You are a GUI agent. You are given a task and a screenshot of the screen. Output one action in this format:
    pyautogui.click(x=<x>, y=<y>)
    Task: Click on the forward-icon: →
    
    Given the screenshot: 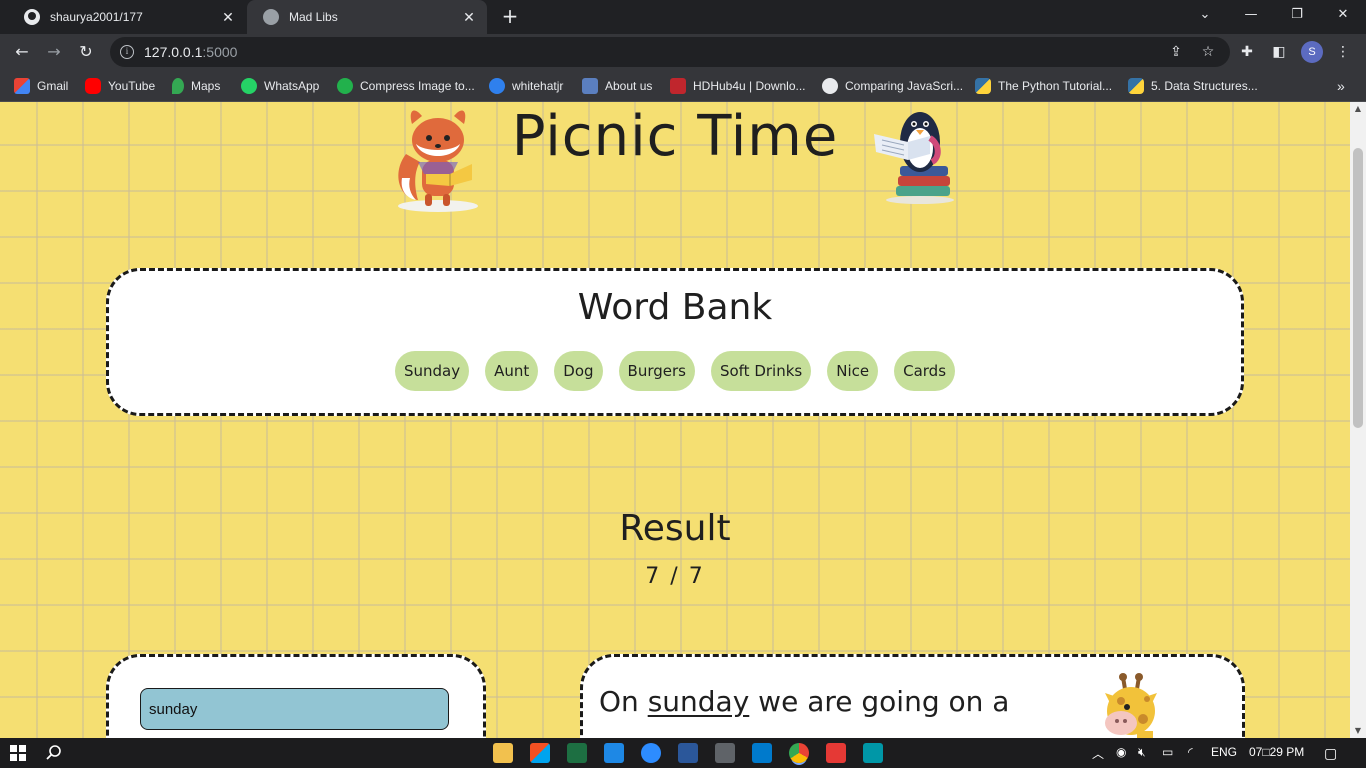 What is the action you would take?
    pyautogui.click(x=54, y=52)
    